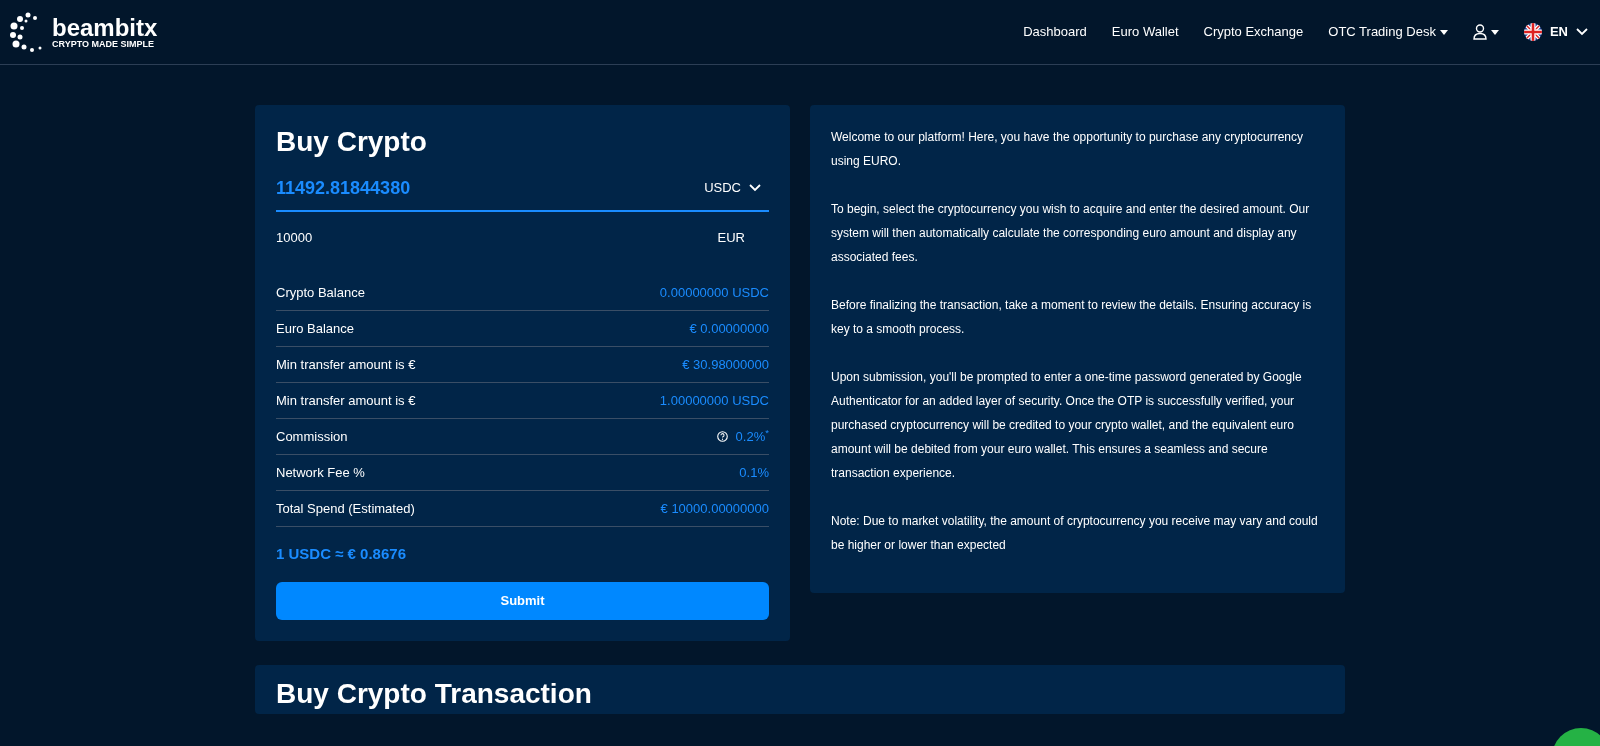 The height and width of the screenshot is (746, 1600). Describe the element at coordinates (103, 44) in the screenshot. I see `brand-tagline: CRYPTO MADE SIMPLE` at that location.